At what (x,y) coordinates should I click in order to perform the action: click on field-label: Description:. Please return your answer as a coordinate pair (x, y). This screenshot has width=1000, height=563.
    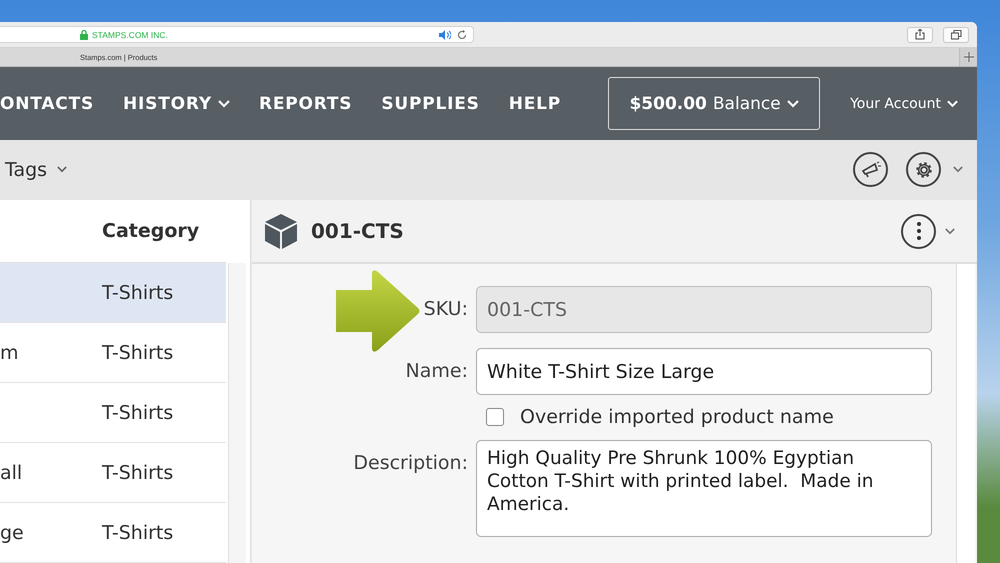
    Looking at the image, I should click on (410, 463).